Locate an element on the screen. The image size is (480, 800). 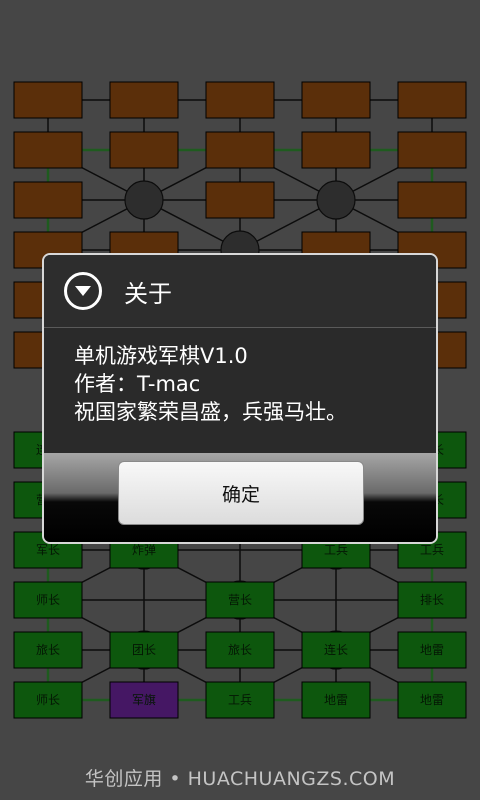
dialog-title: 关于 is located at coordinates (148, 293).